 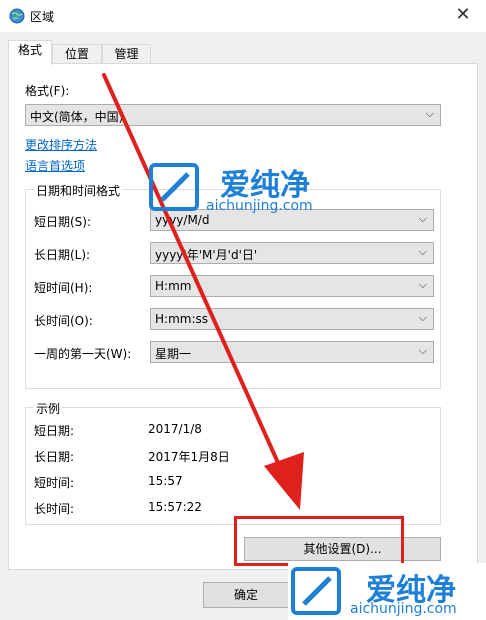 I want to click on tab-format: 格式, so click(x=30, y=52).